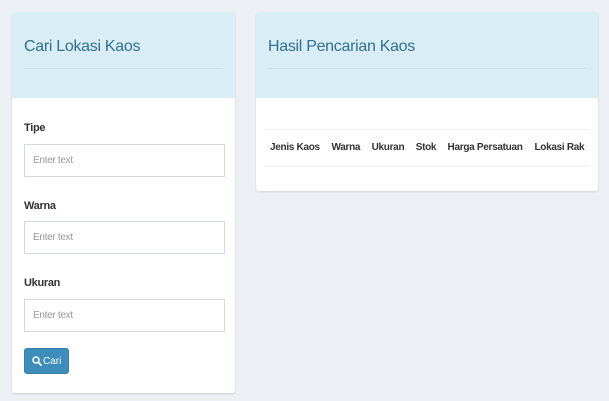 Image resolution: width=609 pixels, height=401 pixels. What do you see at coordinates (427, 55) in the screenshot?
I see `results-panel-header: Hasil Pencarian Kaos` at bounding box center [427, 55].